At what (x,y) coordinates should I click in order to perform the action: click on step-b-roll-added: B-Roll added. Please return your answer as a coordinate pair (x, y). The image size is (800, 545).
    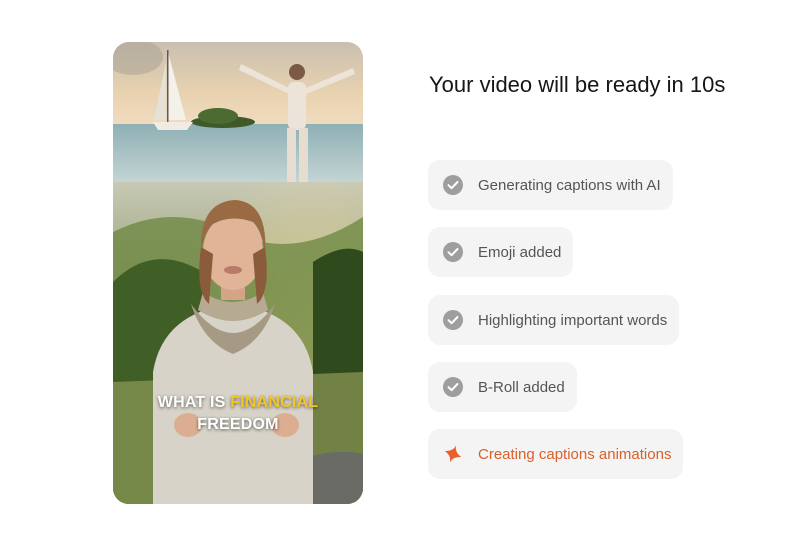
    Looking at the image, I should click on (502, 387).